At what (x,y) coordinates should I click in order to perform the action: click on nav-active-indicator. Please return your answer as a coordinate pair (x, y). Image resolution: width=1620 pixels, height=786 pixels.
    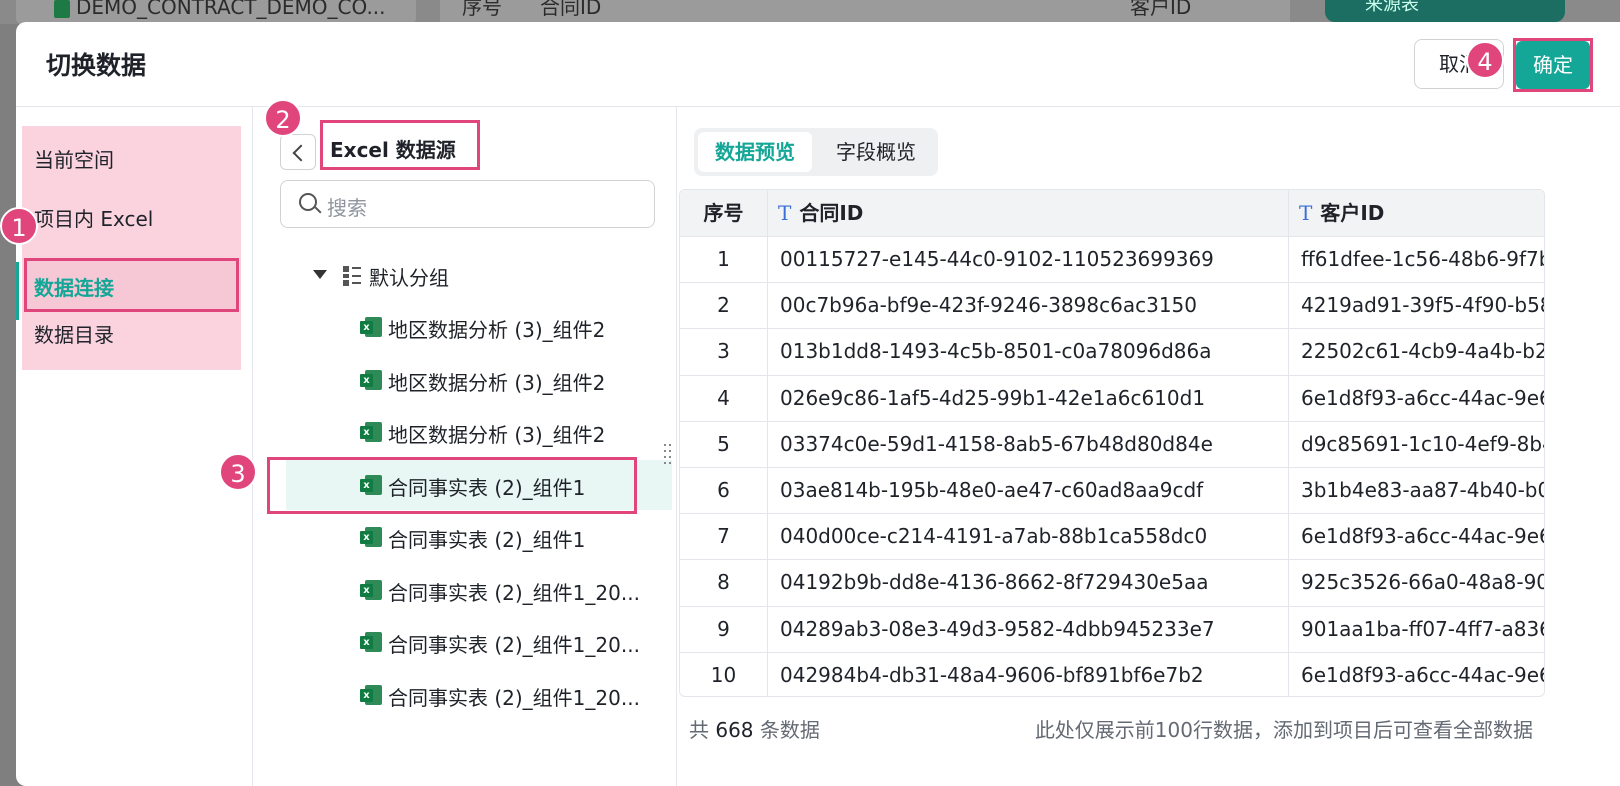
    Looking at the image, I should click on (17, 291).